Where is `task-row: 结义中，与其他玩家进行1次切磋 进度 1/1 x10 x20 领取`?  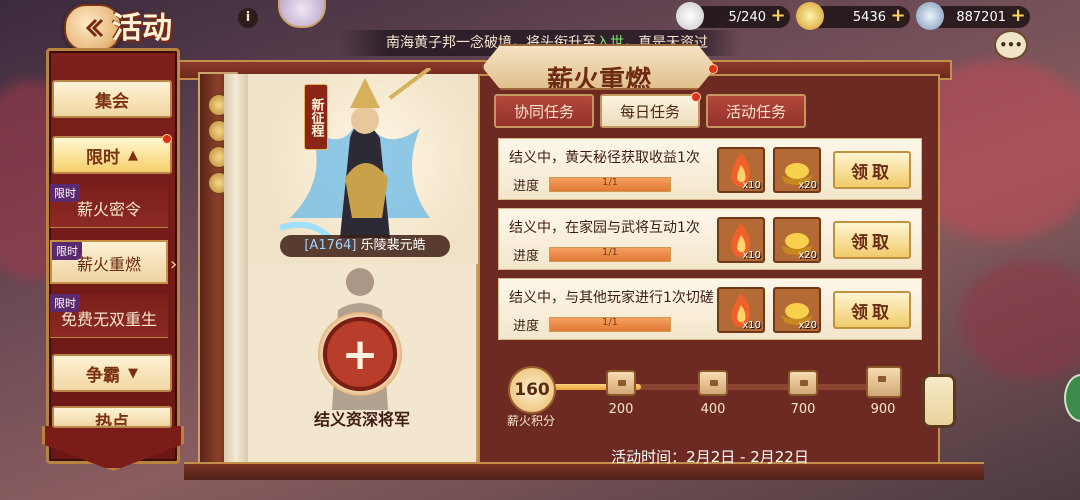 task-row: 结义中，与其他玩家进行1次切磋 进度 1/1 x10 x20 领取 is located at coordinates (710, 309).